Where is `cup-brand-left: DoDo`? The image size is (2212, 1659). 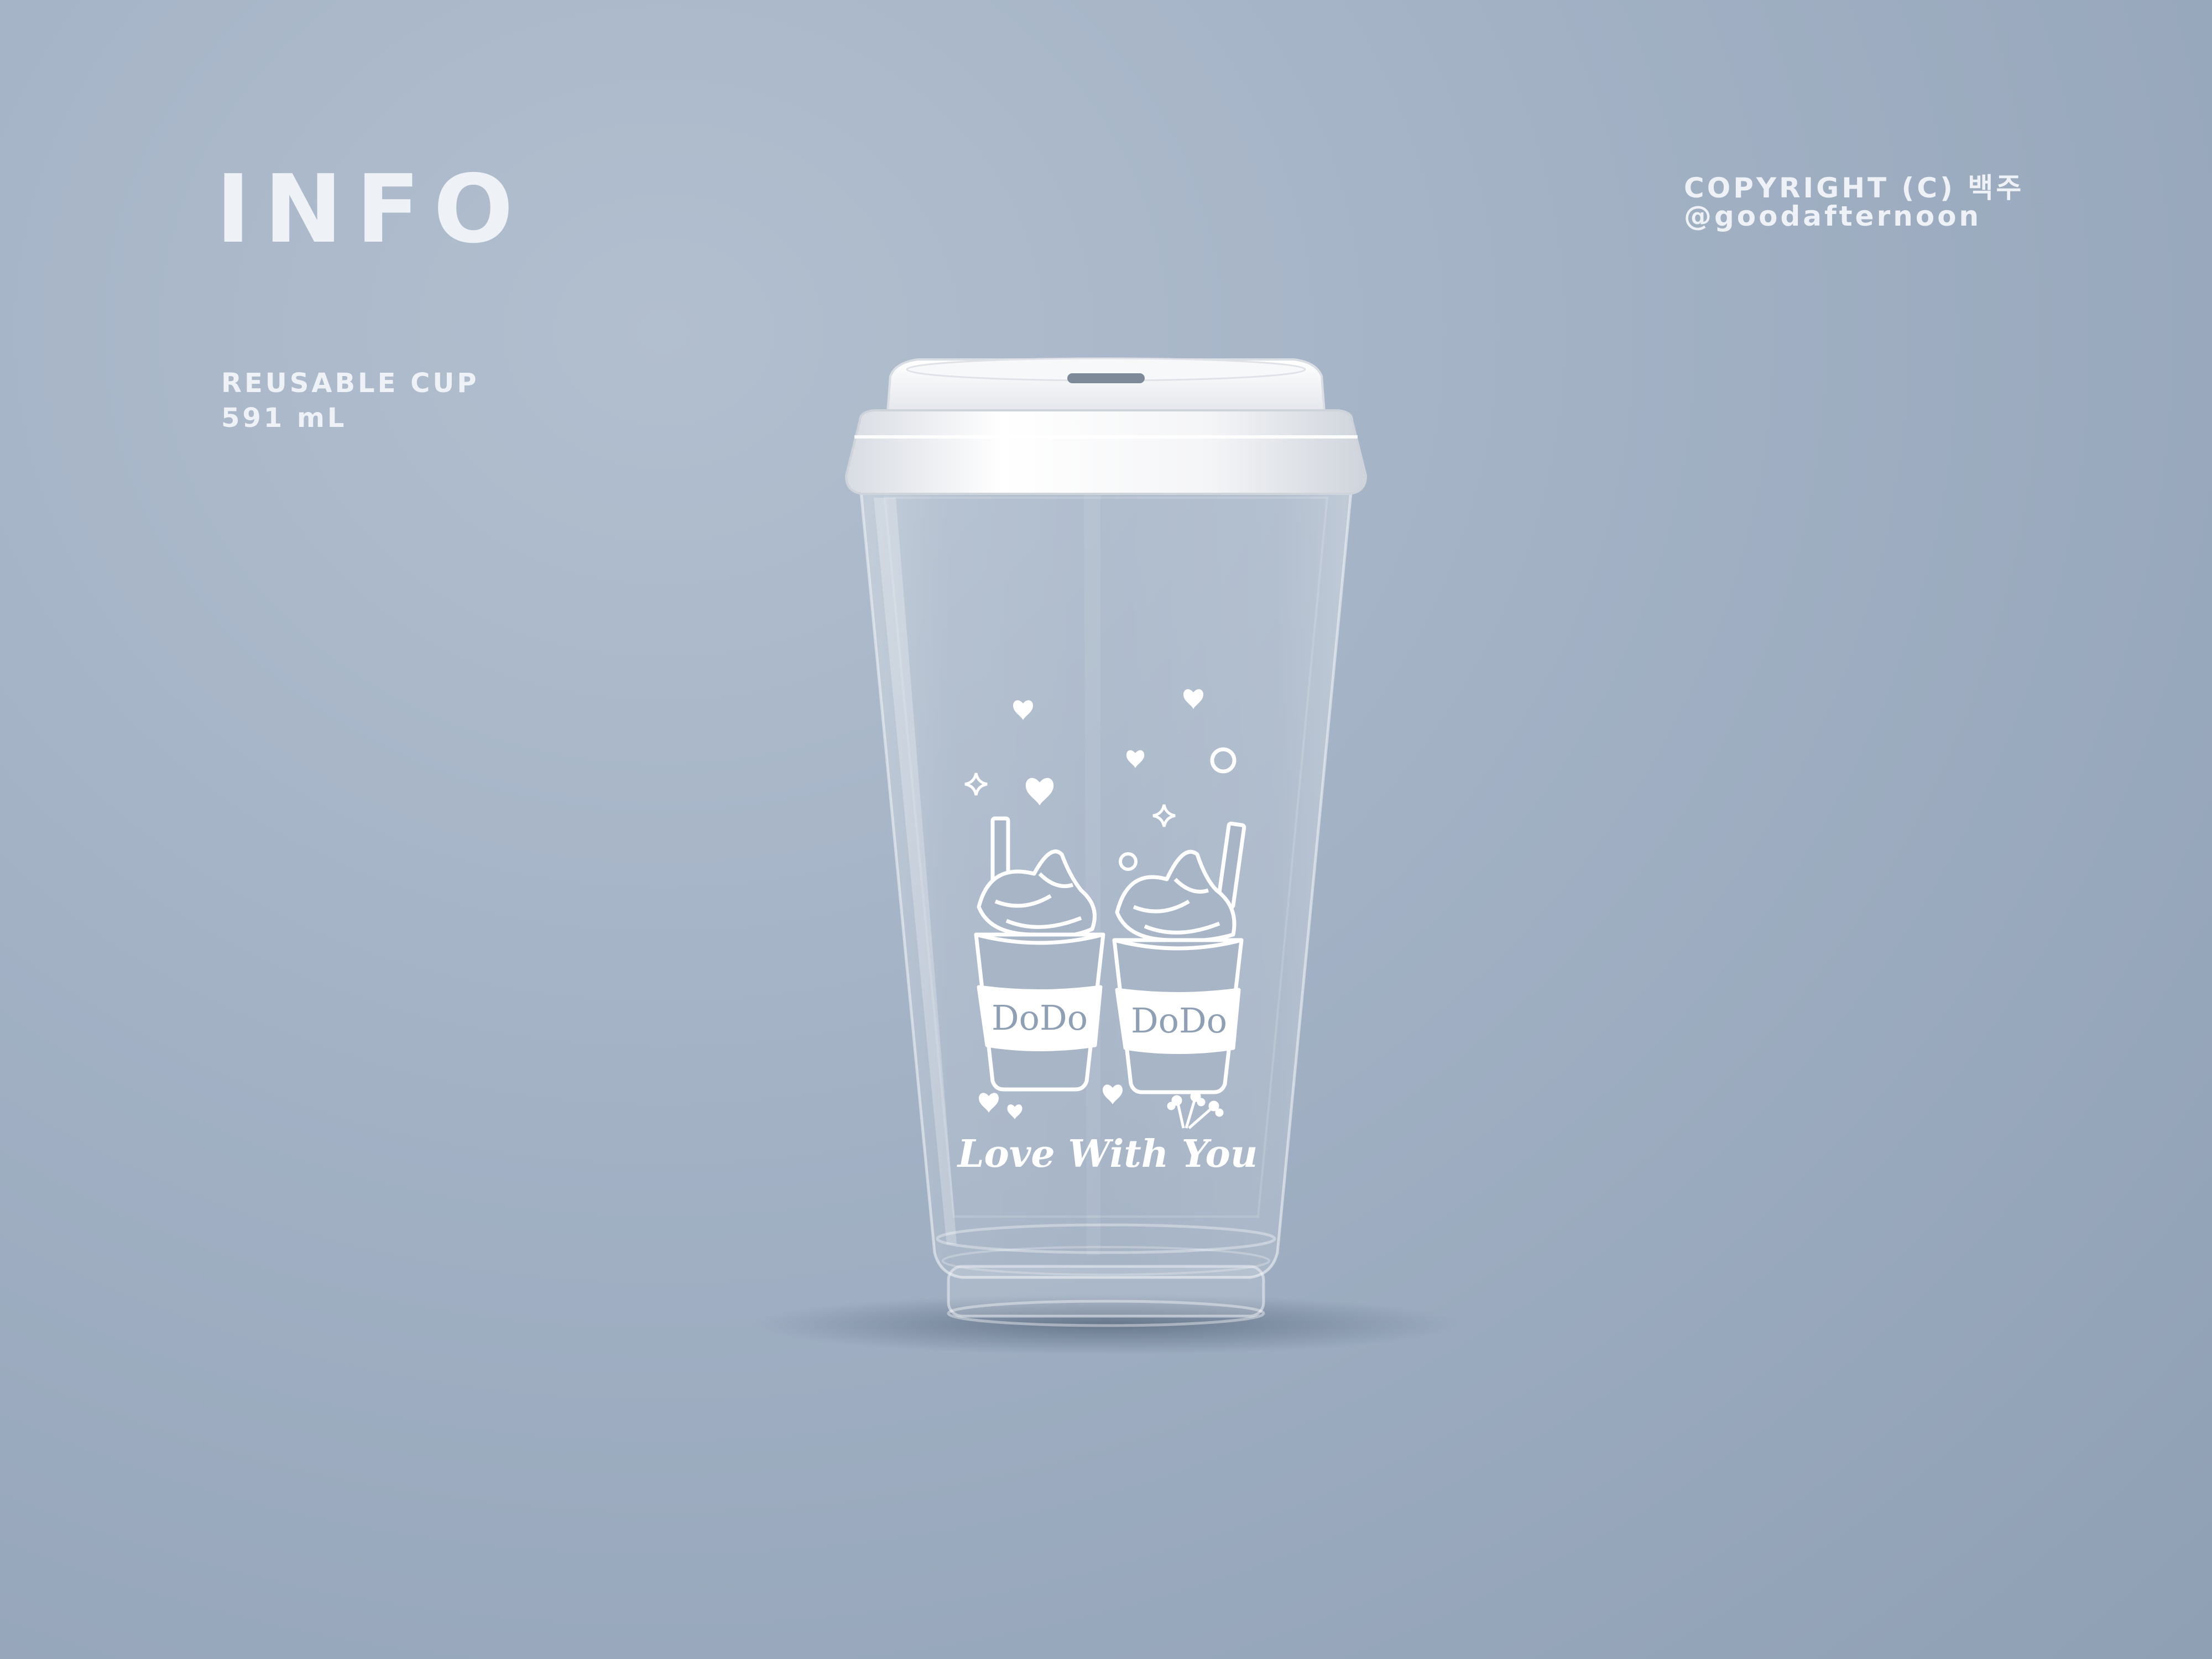 cup-brand-left: DoDo is located at coordinates (1040, 1018).